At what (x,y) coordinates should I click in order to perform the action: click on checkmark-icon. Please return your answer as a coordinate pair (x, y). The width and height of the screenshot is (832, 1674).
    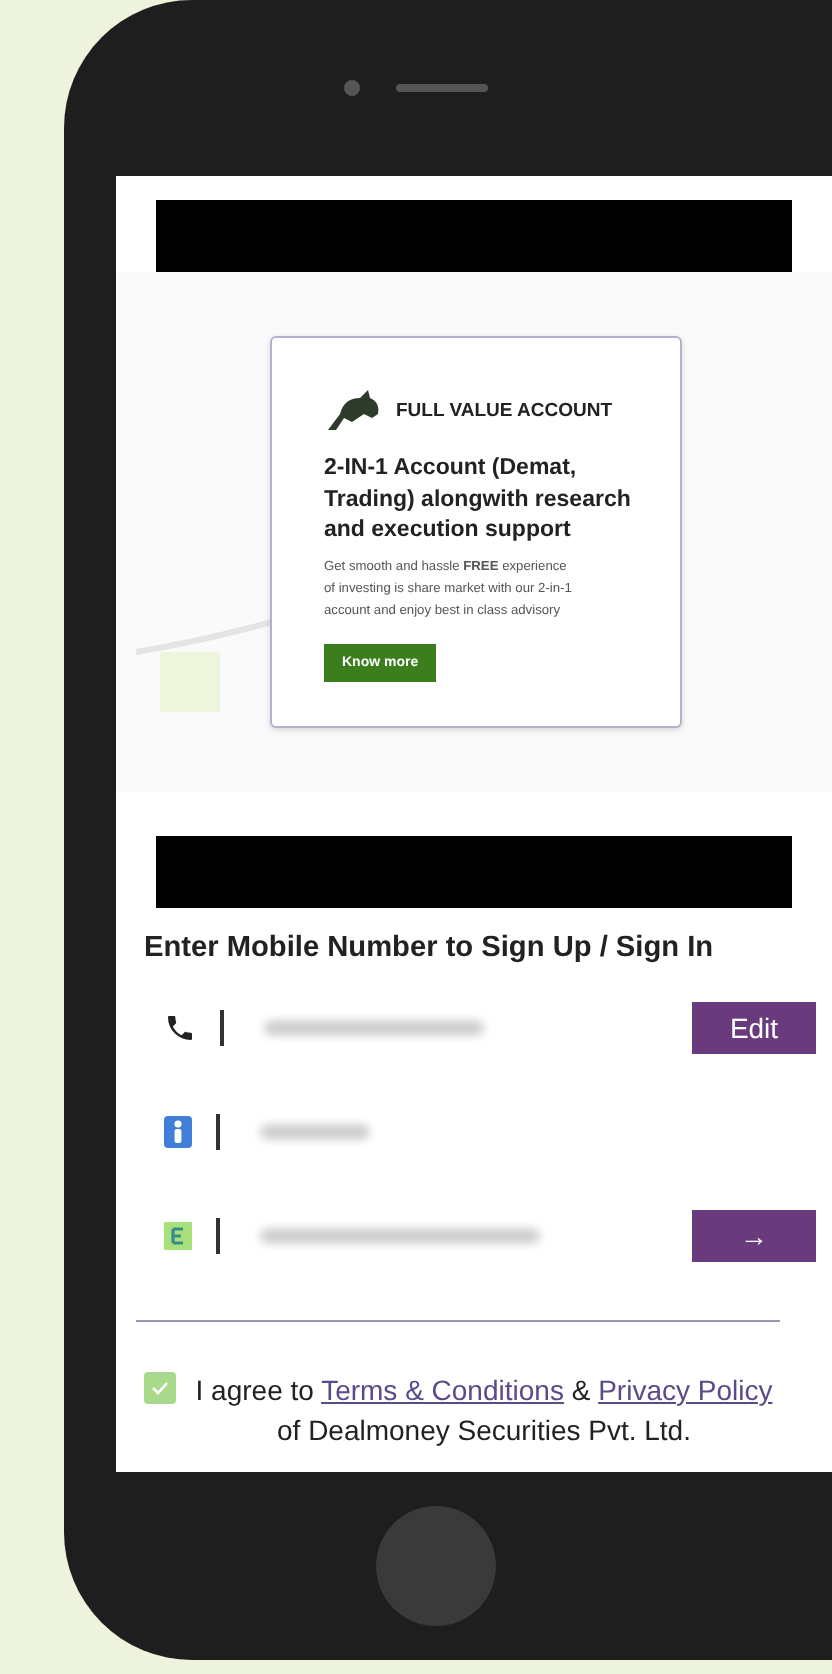
    Looking at the image, I should click on (160, 1388).